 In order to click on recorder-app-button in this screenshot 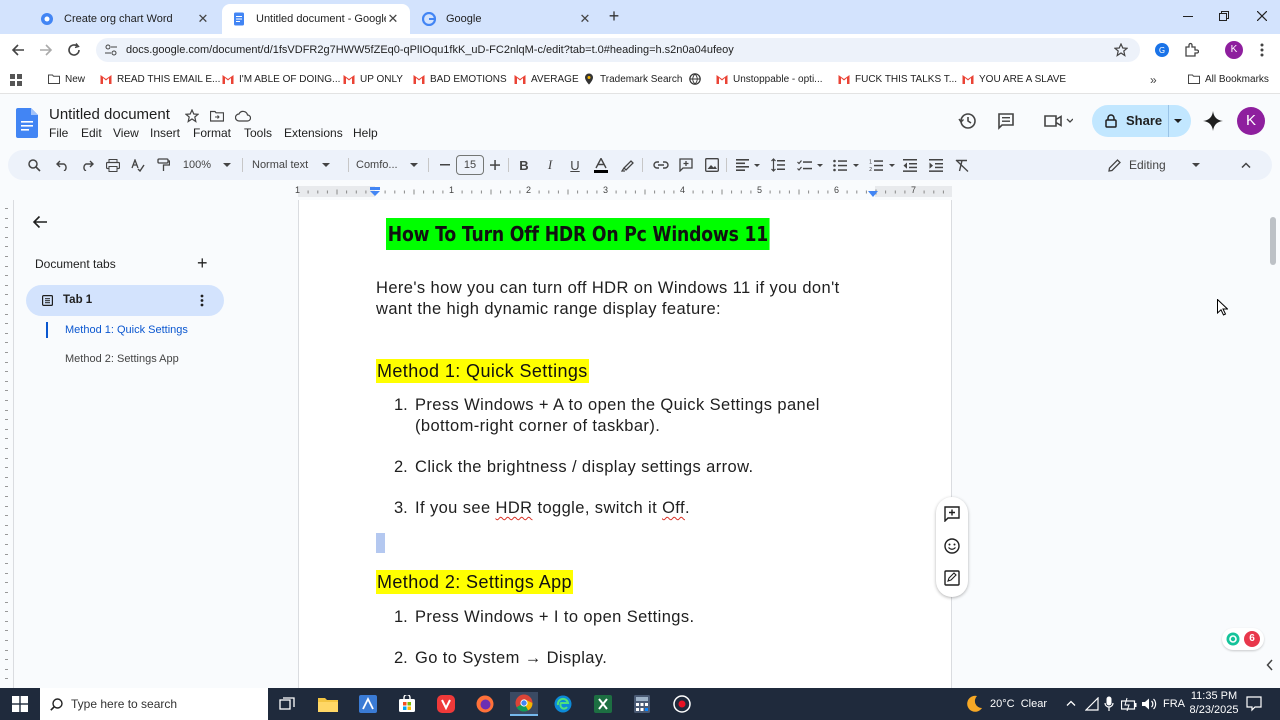, I will do `click(682, 704)`.